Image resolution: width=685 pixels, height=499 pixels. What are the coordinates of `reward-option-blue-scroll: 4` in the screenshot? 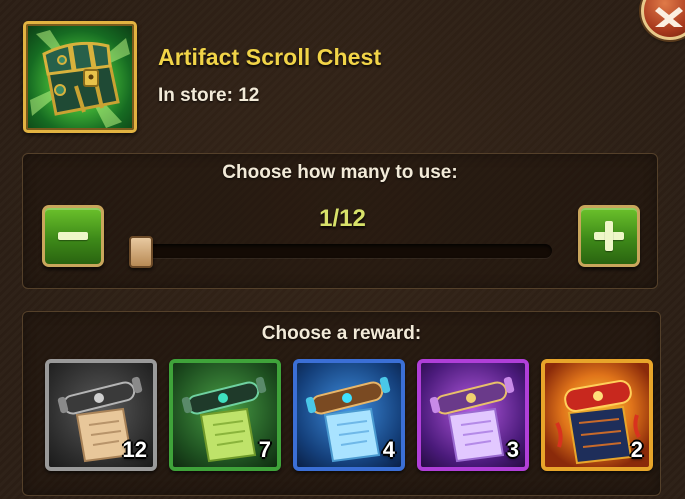 It's located at (349, 415).